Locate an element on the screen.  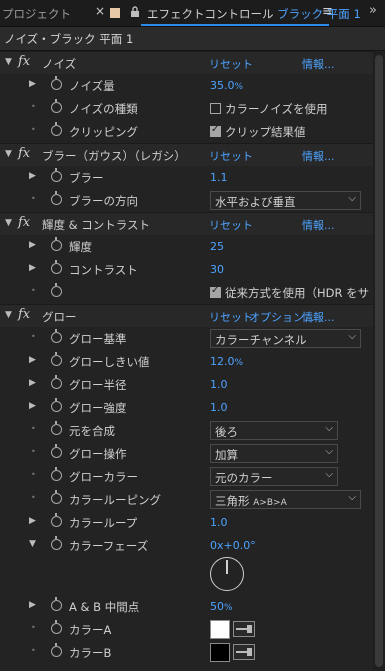
glow-radius-value: 1.0 is located at coordinates (219, 384).